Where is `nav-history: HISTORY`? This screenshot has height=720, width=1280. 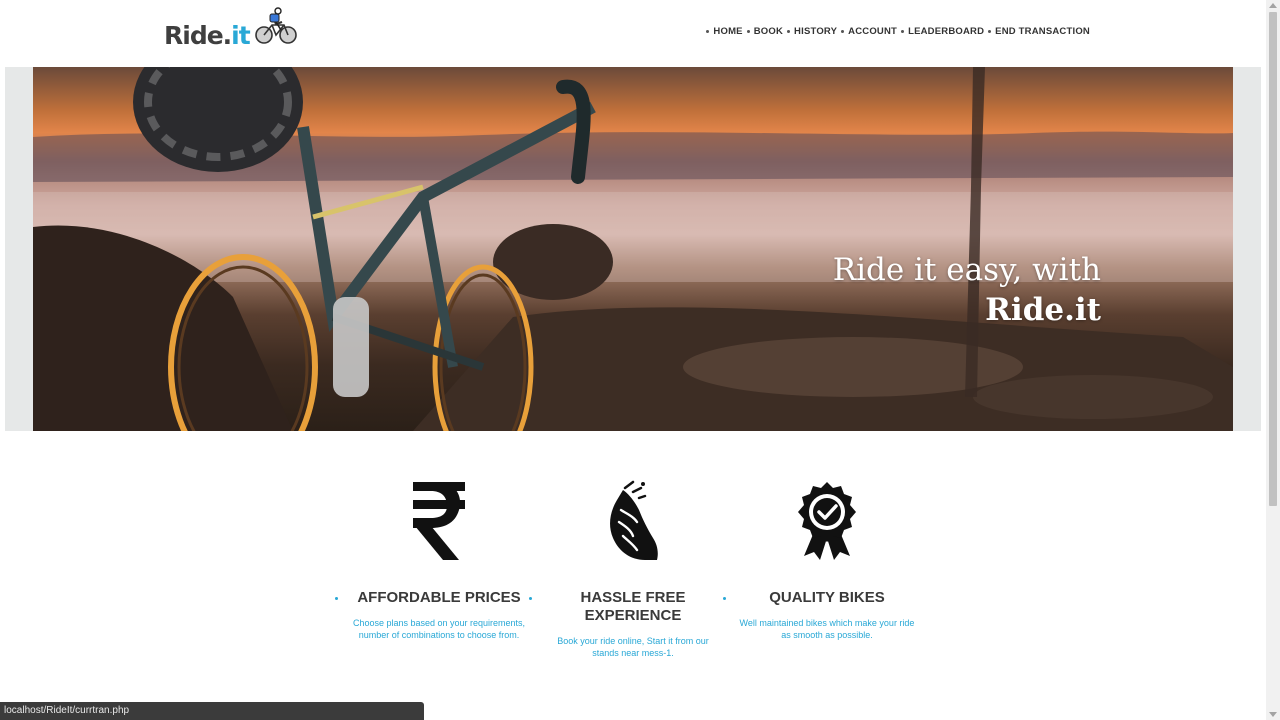
nav-history: HISTORY is located at coordinates (815, 31).